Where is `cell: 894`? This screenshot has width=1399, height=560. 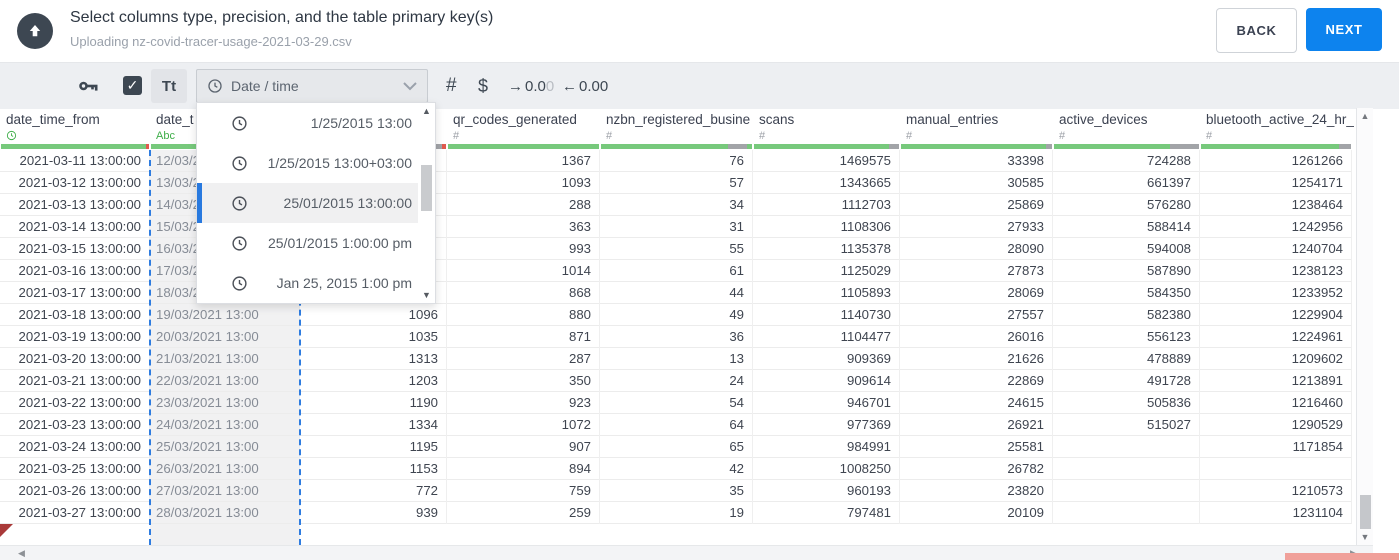
cell: 894 is located at coordinates (523, 469).